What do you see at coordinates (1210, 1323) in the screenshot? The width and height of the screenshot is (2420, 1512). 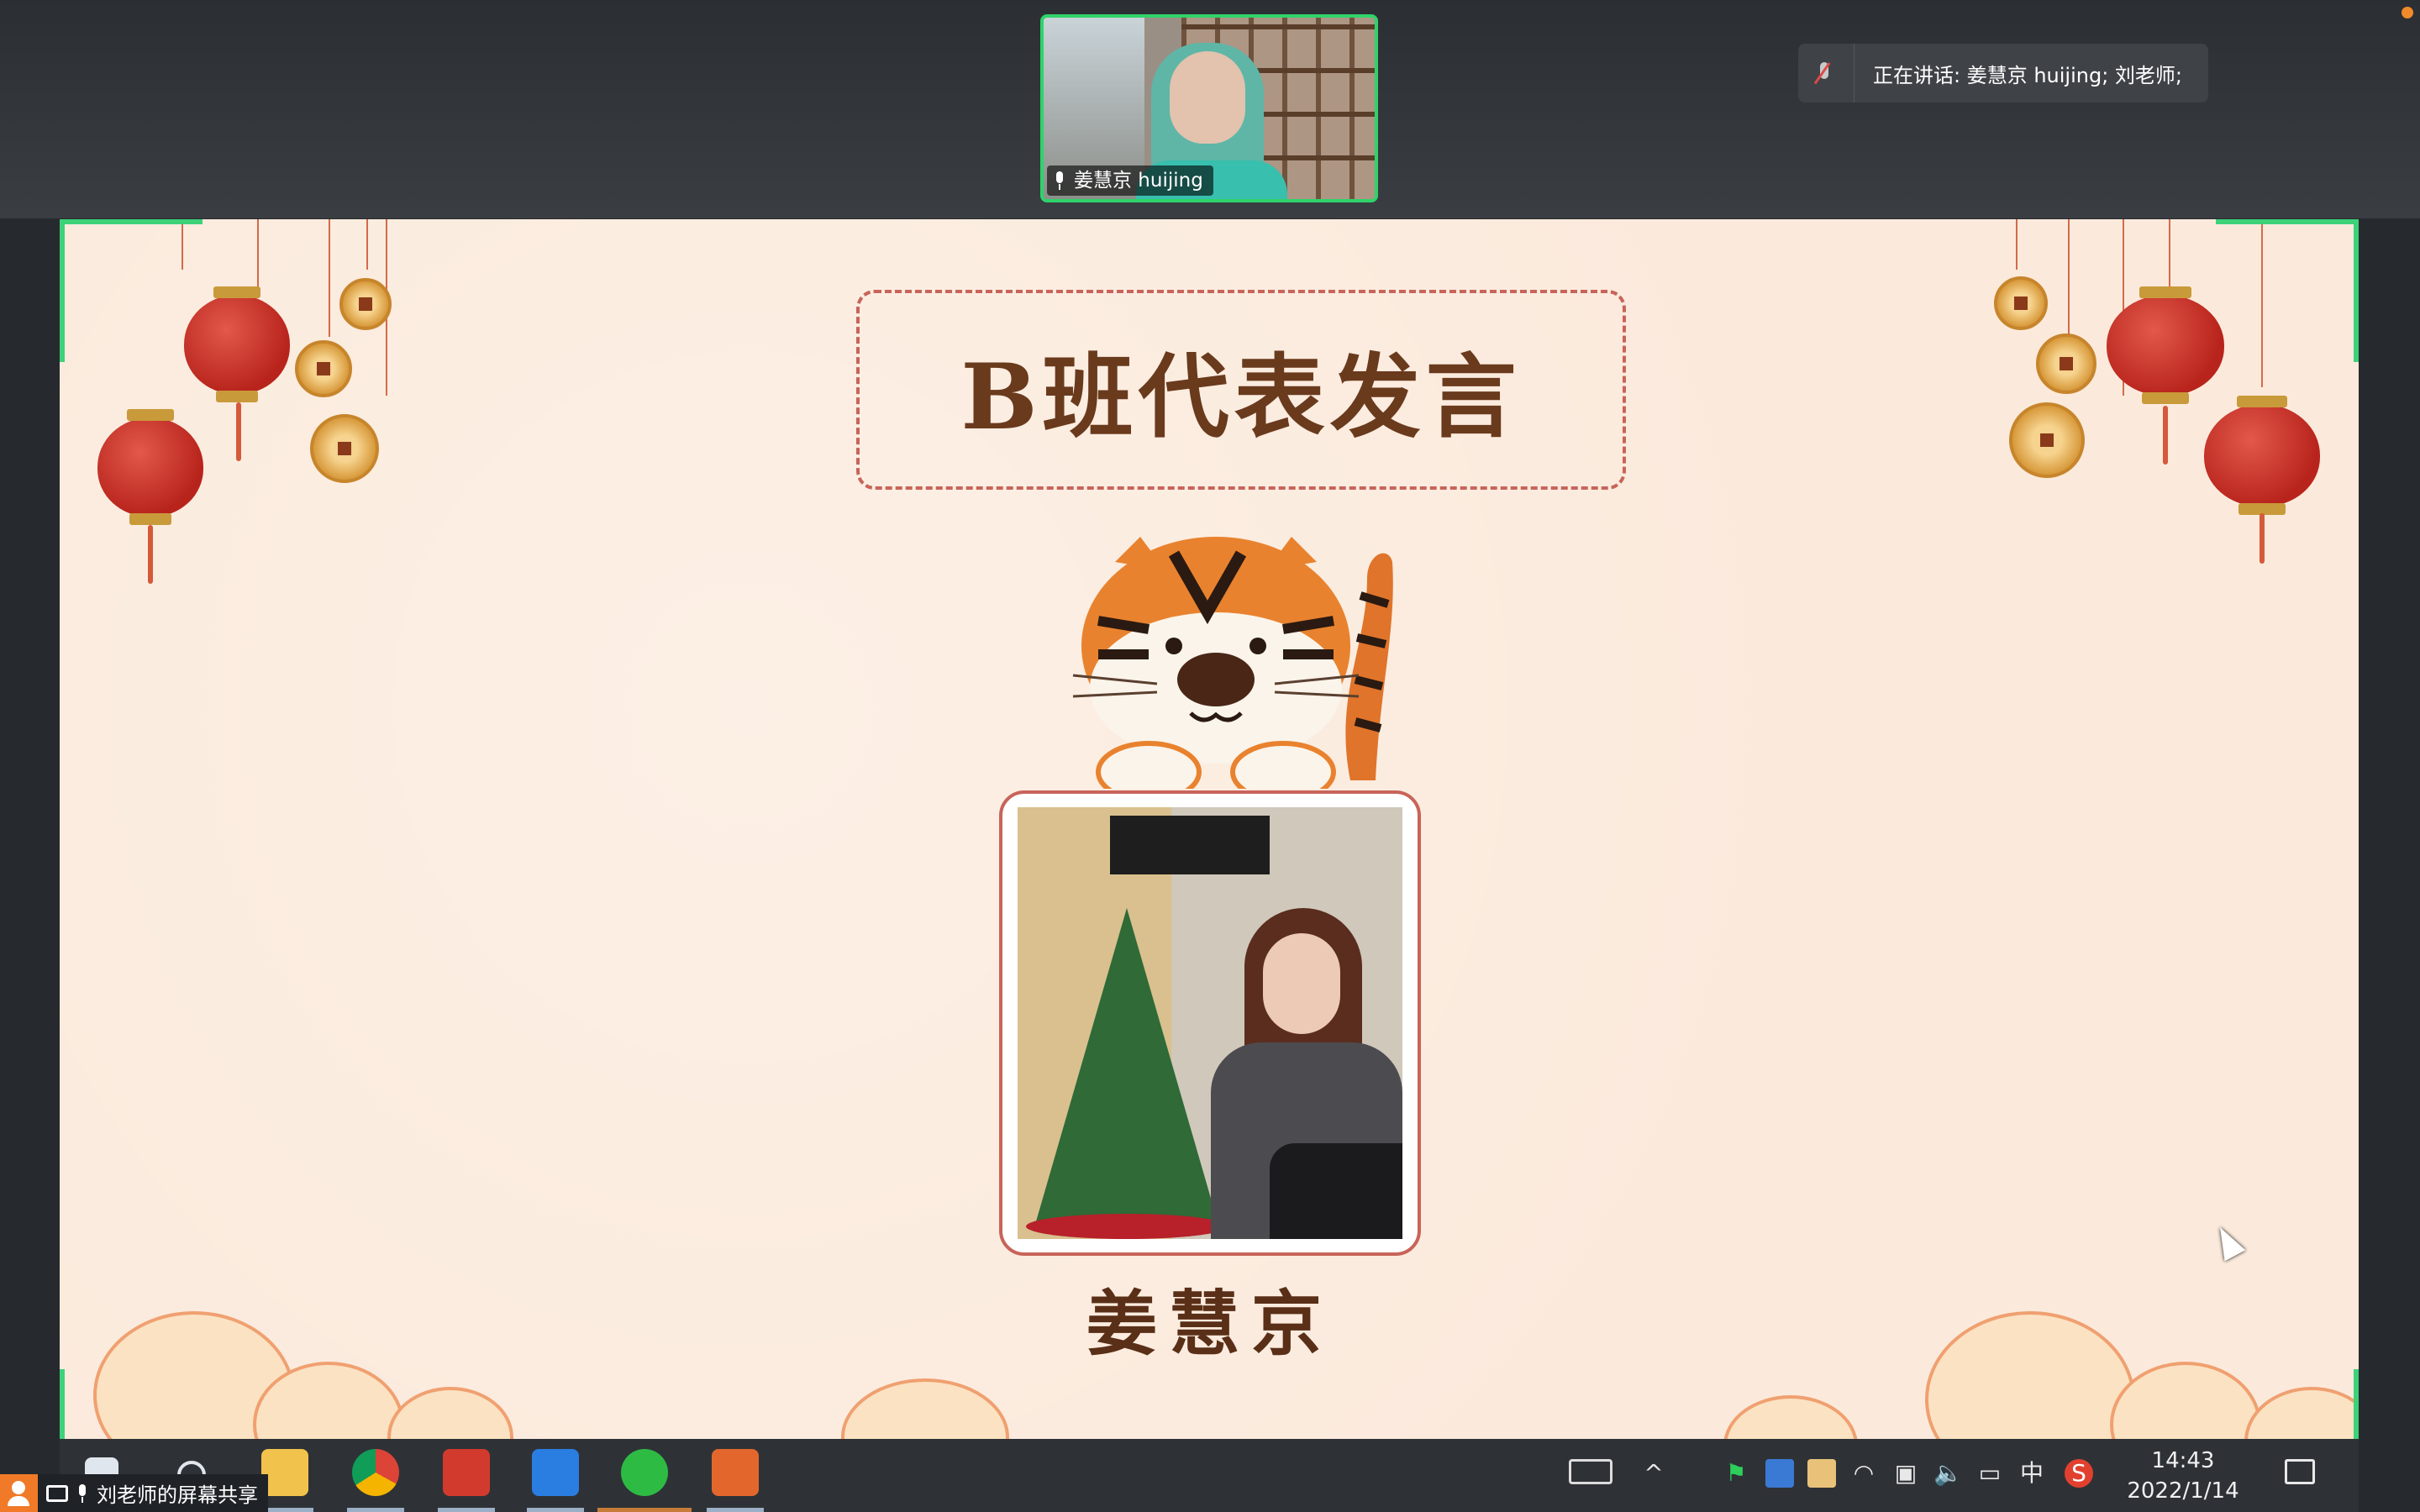 I see `speaker-name: 姜慧京` at bounding box center [1210, 1323].